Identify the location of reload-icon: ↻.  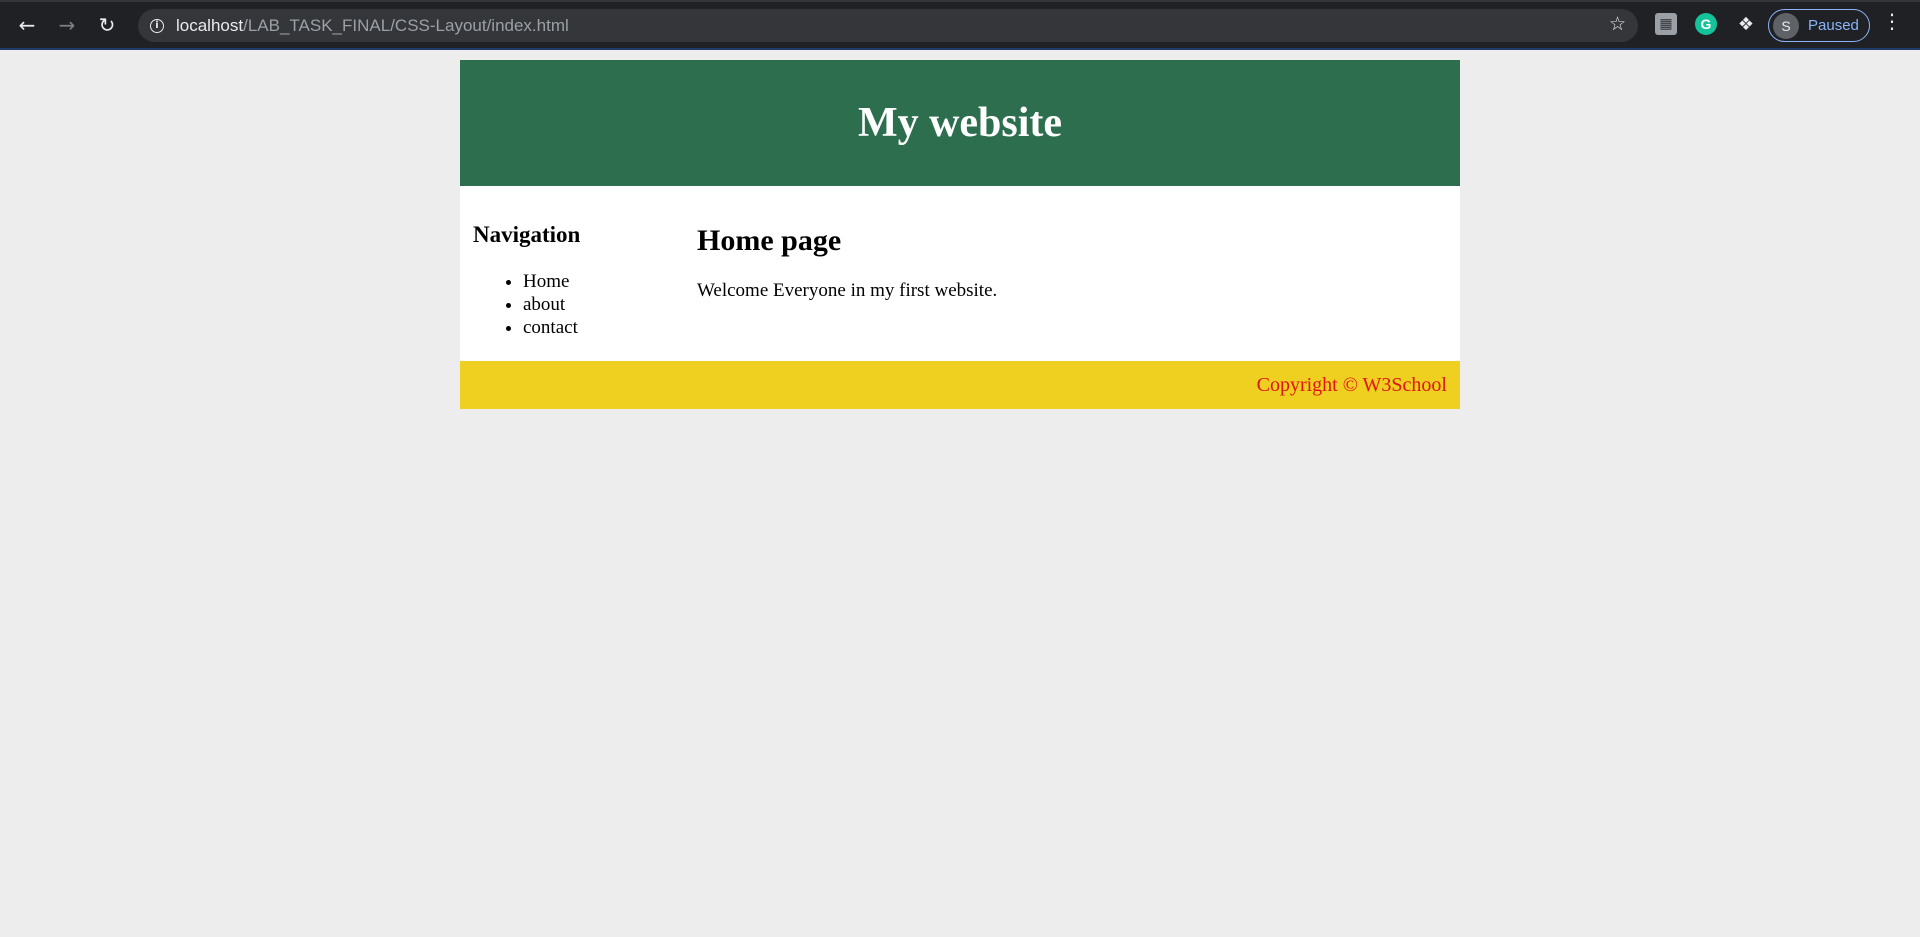
(107, 25).